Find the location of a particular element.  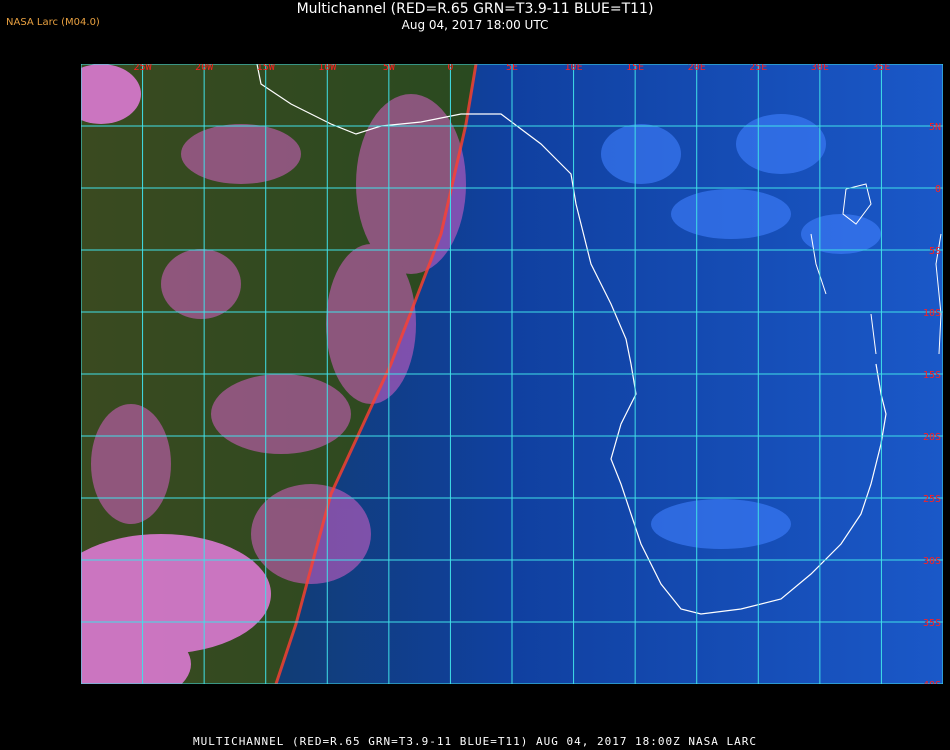

latitude-label: 20S is located at coordinates (932, 437).